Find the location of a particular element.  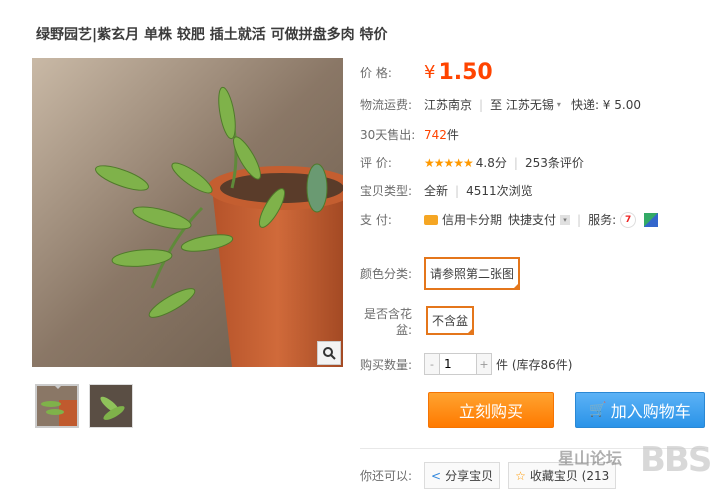

quantity-row: 购买数量: - + 件 (库存86件) is located at coordinates (466, 364).